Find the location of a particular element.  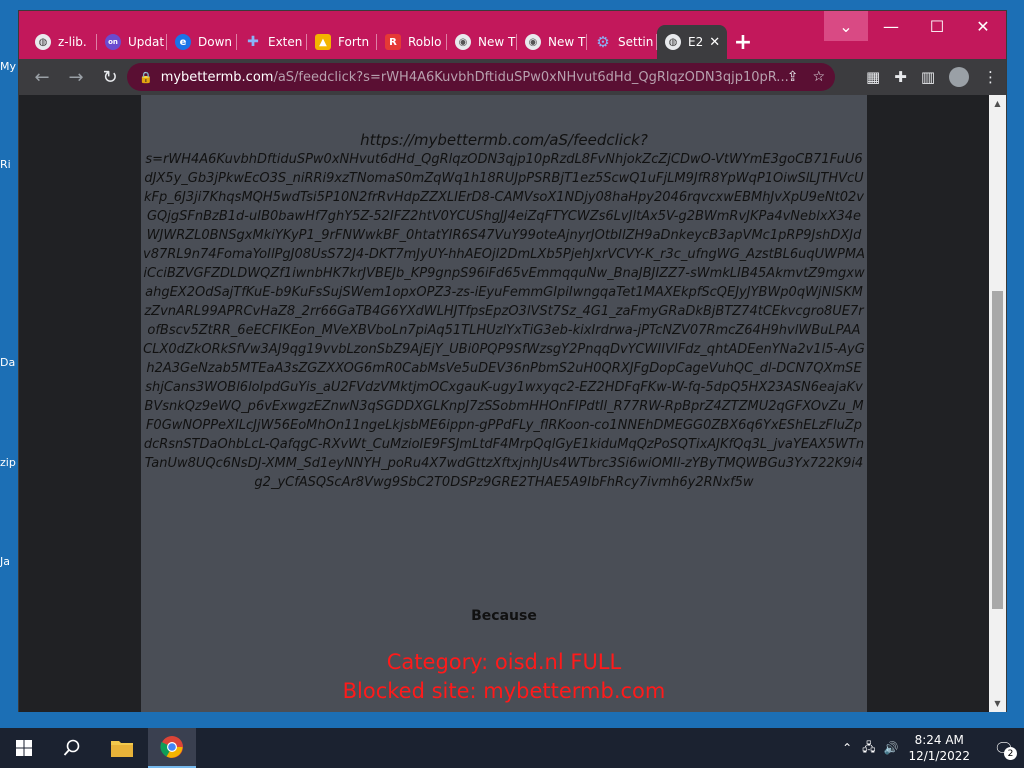

roblox-icon: R is located at coordinates (393, 42).